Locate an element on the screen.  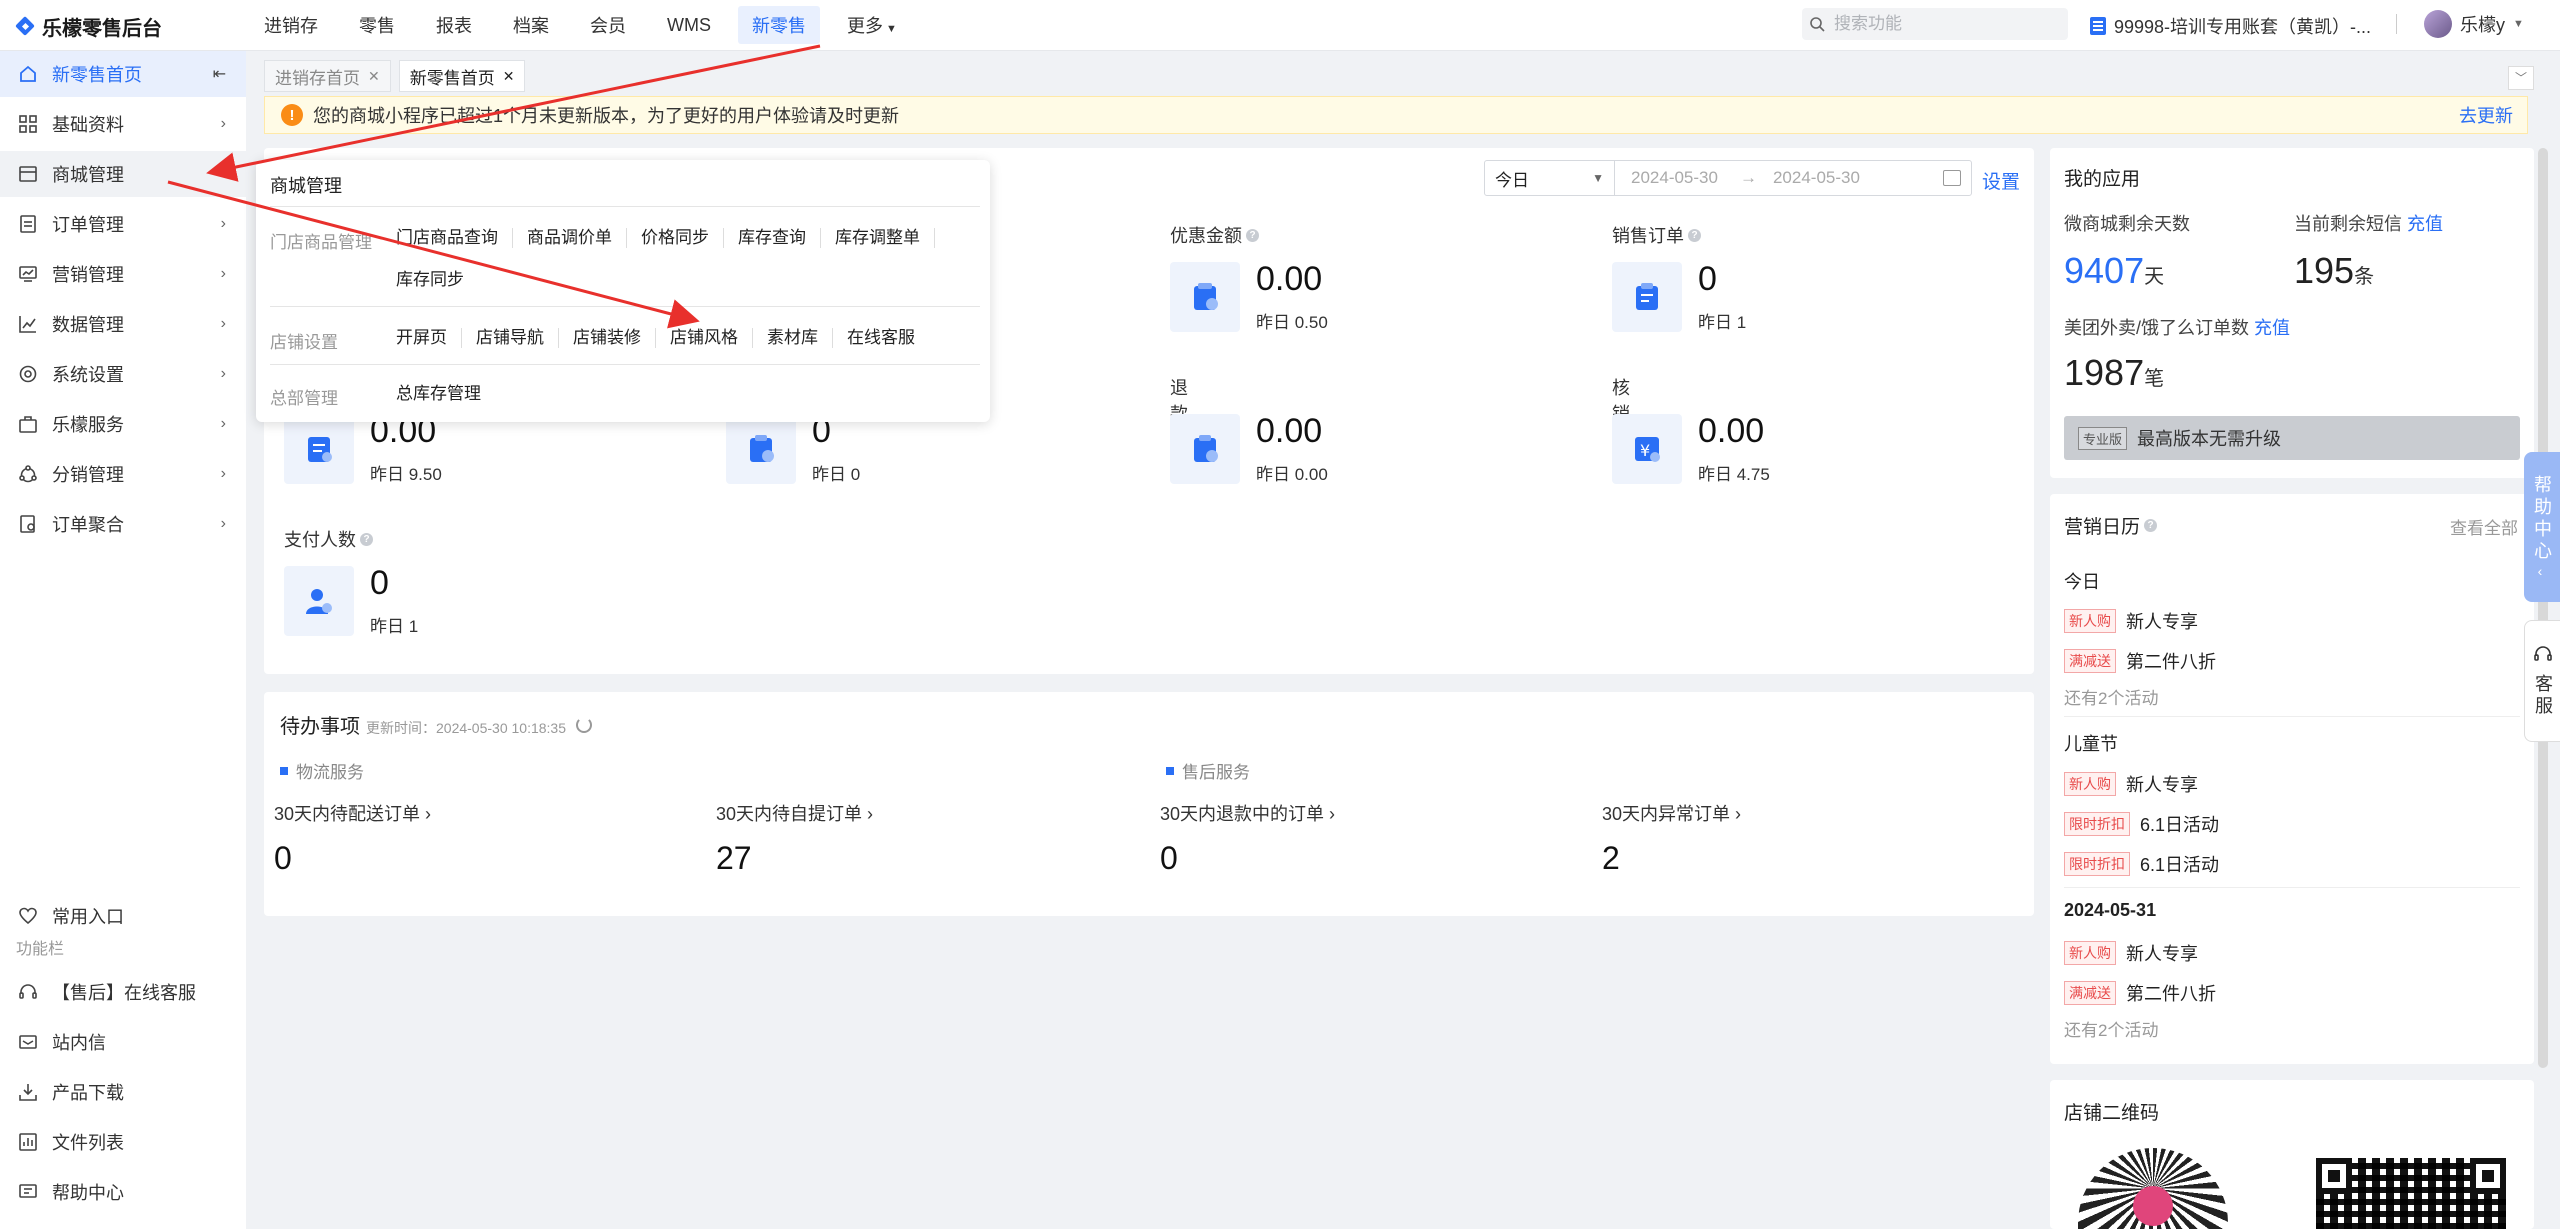
tab-inventory-home: 进销存首页 ✕ is located at coordinates (327, 76).